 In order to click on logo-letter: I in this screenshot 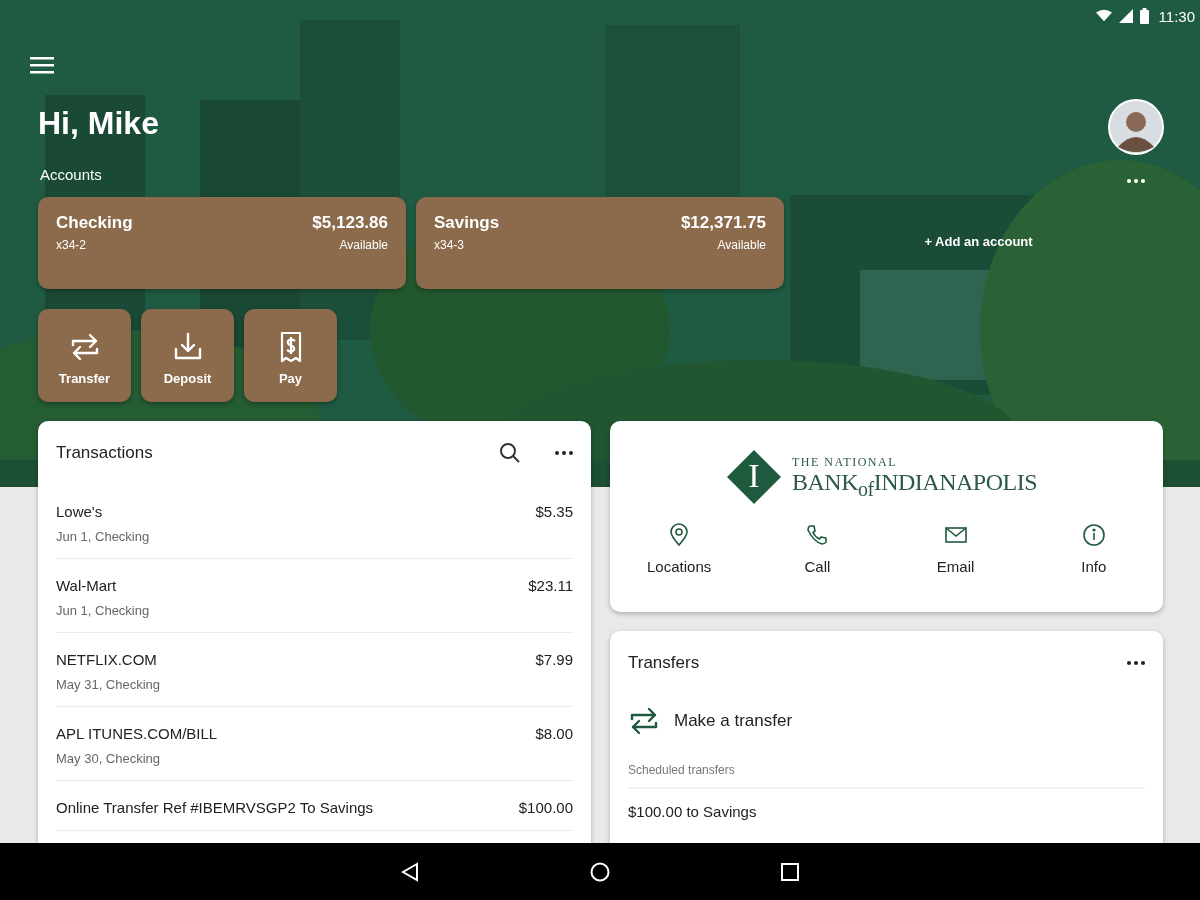, I will do `click(754, 476)`.